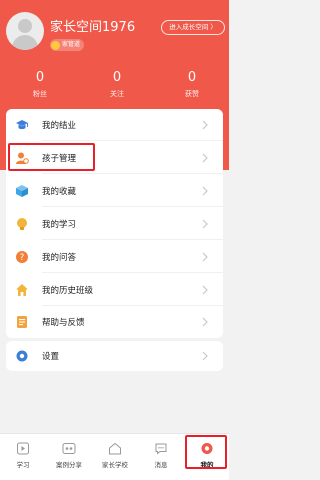 This screenshot has width=320, height=480. What do you see at coordinates (114, 224) in the screenshot?
I see `menu-item-my-study: 我的学习` at bounding box center [114, 224].